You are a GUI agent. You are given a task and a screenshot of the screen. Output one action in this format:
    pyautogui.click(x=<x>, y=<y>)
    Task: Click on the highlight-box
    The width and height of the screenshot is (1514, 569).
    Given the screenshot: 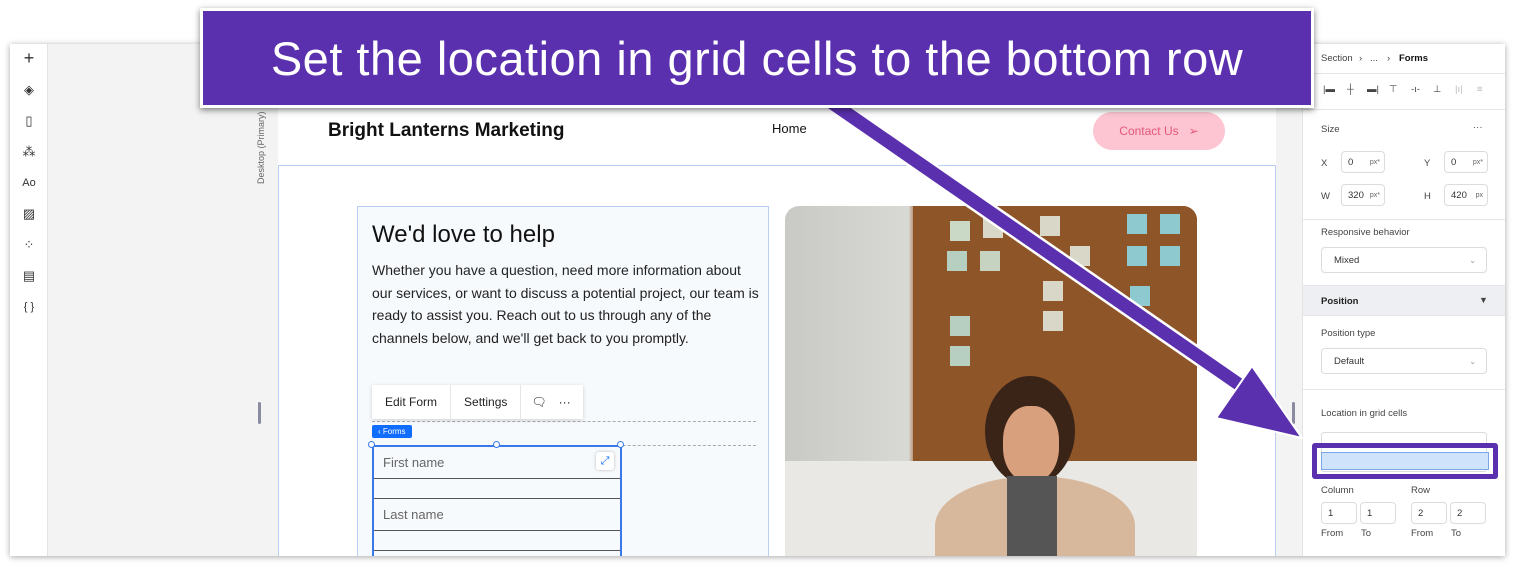 What is the action you would take?
    pyautogui.click(x=1405, y=461)
    